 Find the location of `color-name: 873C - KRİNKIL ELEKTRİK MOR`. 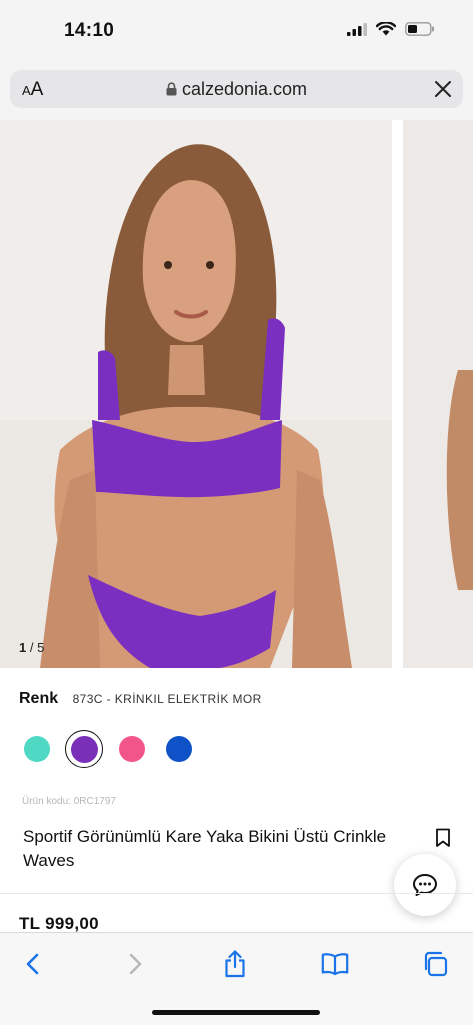

color-name: 873C - KRİNKIL ELEKTRİK MOR is located at coordinates (167, 699).